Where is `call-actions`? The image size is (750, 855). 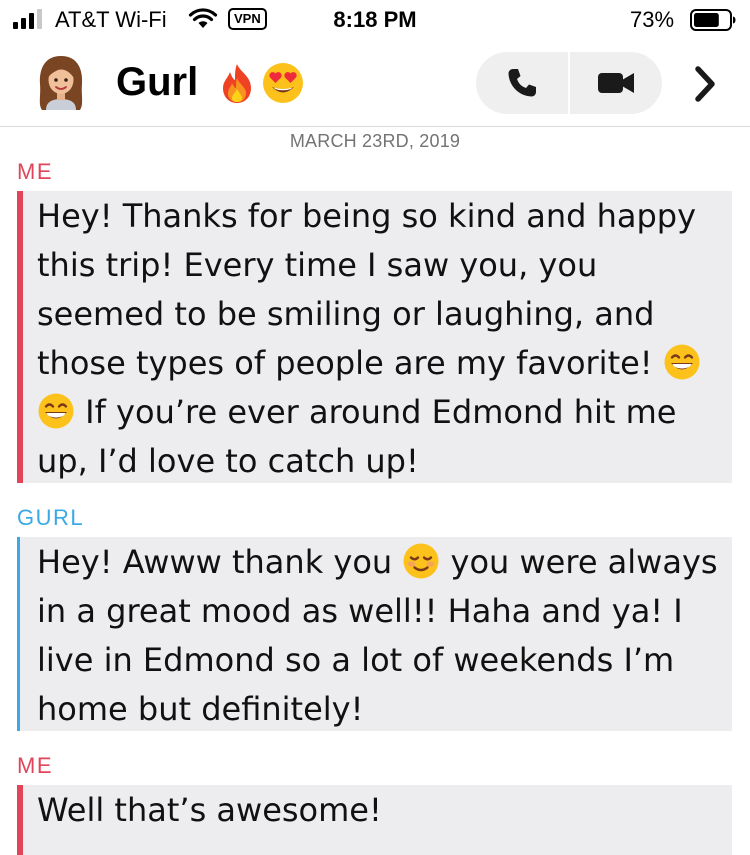 call-actions is located at coordinates (569, 83).